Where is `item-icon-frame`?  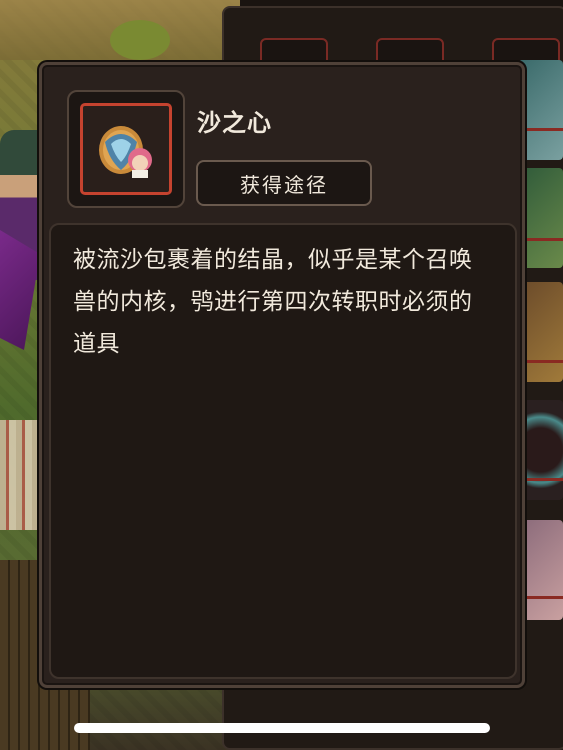 item-icon-frame is located at coordinates (126, 149).